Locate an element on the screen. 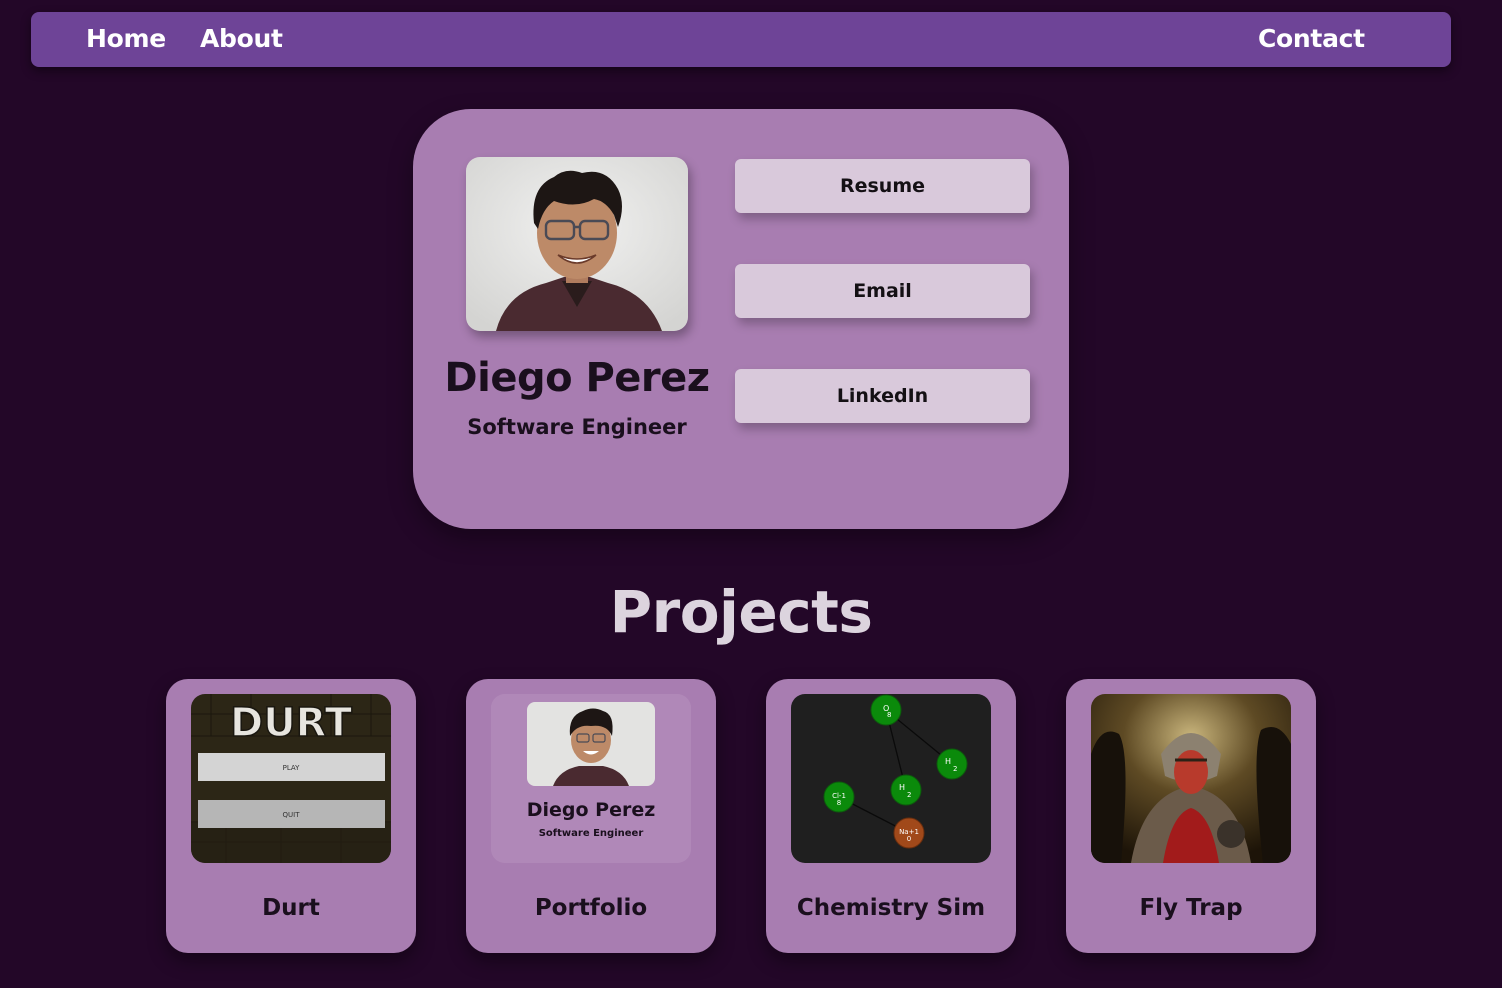  email-button: Email is located at coordinates (882, 291).